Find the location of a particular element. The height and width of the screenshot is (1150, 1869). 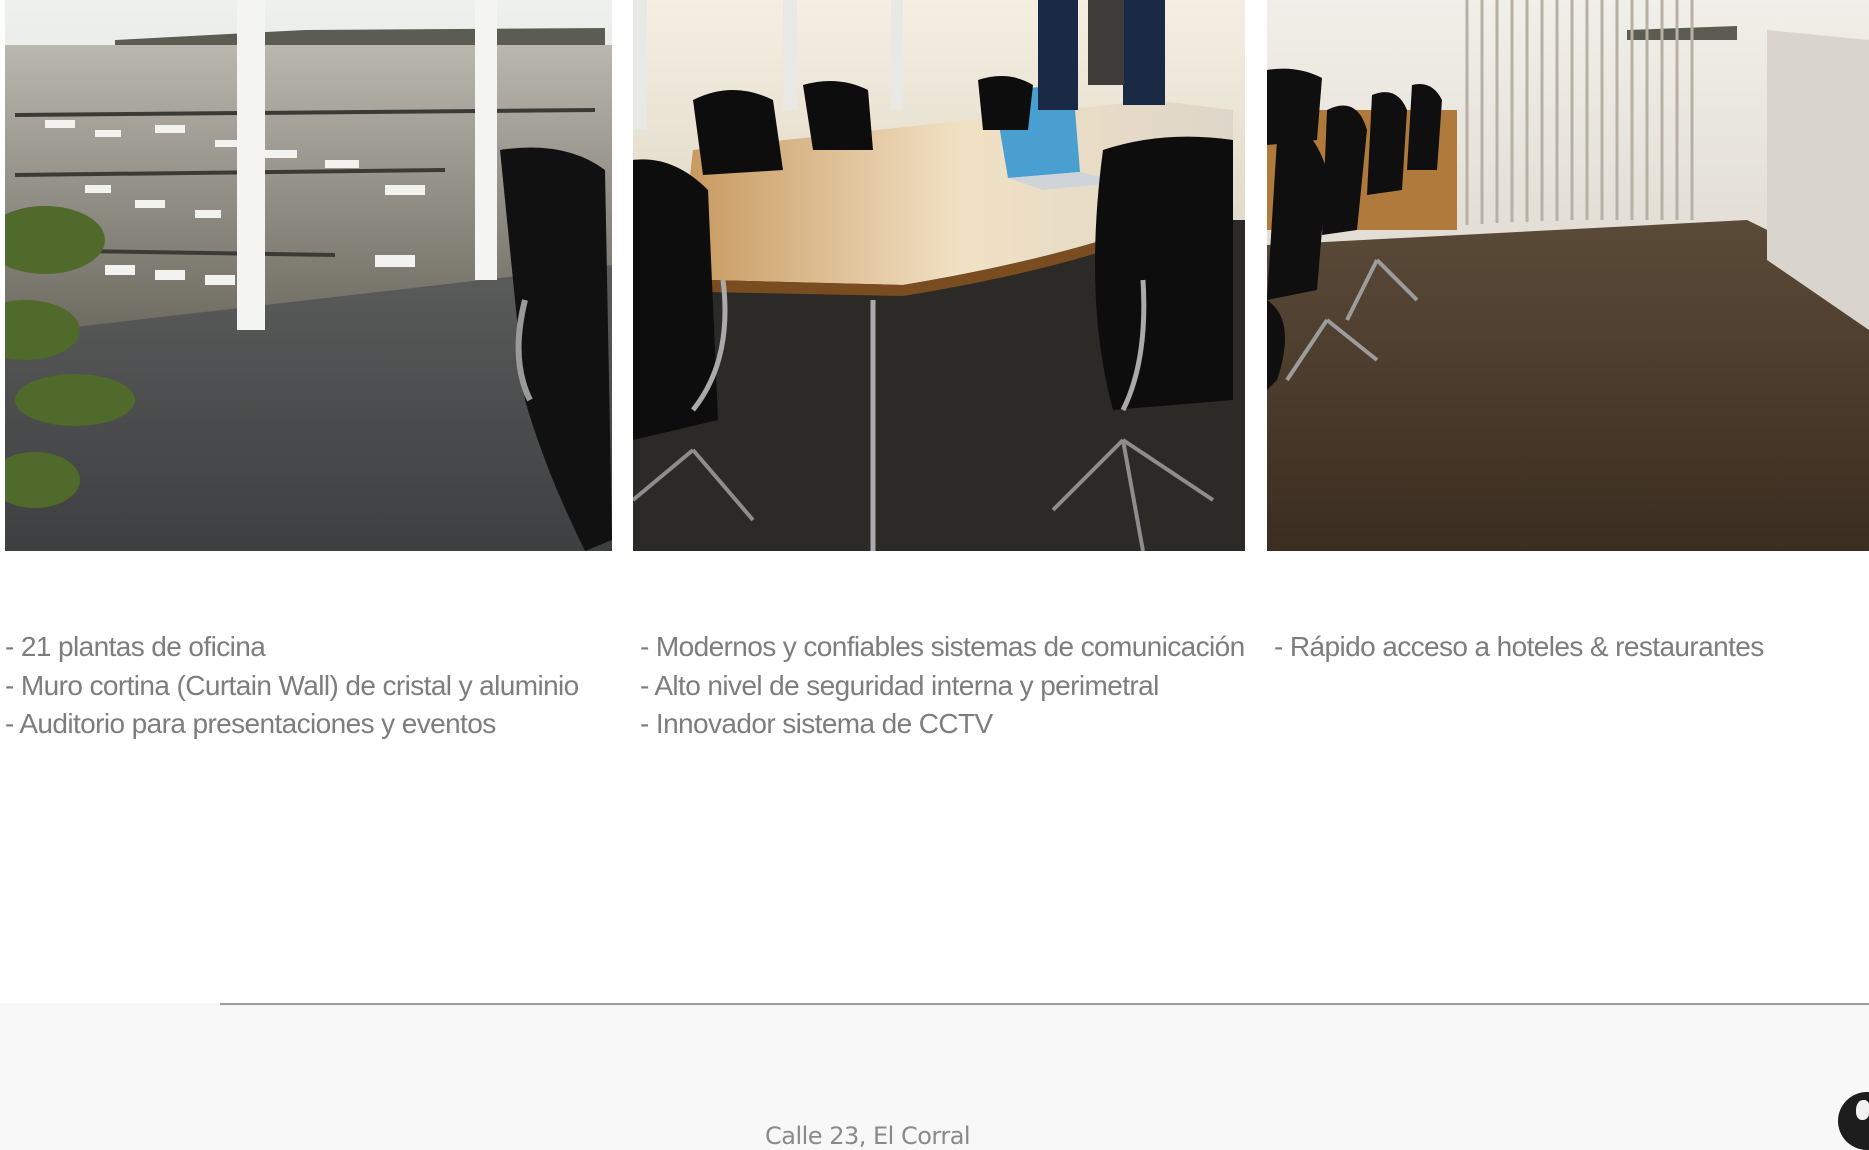

feature-item: Innovador sistema de CCTV is located at coordinates (942, 724).